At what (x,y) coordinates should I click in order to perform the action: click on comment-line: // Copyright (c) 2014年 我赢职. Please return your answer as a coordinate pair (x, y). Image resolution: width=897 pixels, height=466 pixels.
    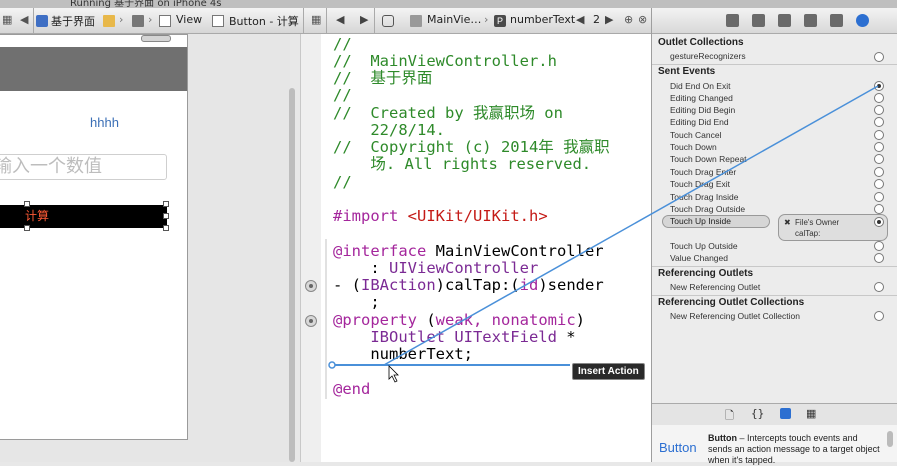
    Looking at the image, I should click on (471, 147).